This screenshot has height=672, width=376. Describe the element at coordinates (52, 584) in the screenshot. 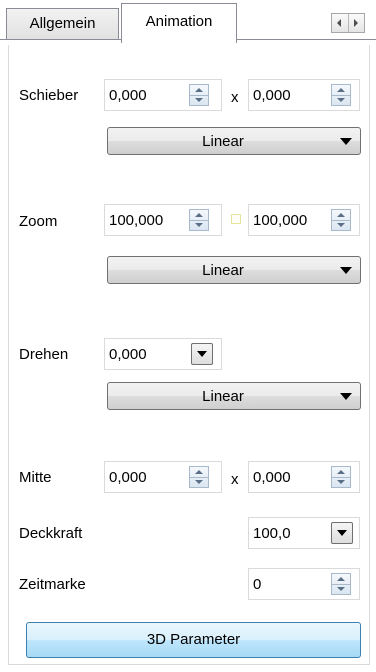

I see `zeitmarke-label: Zeitmarke` at that location.